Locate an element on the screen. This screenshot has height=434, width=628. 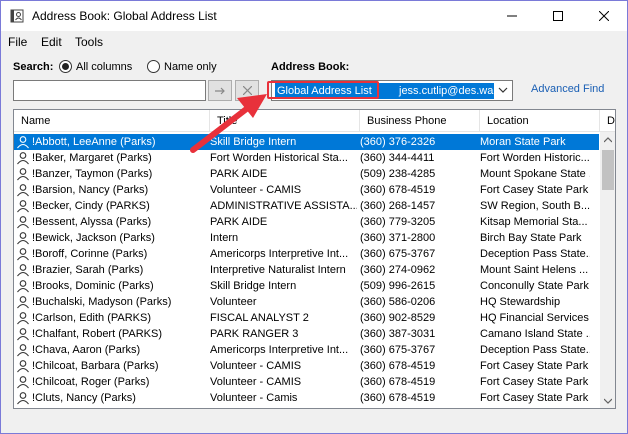
address-book-label: Address Book: is located at coordinates (310, 67).